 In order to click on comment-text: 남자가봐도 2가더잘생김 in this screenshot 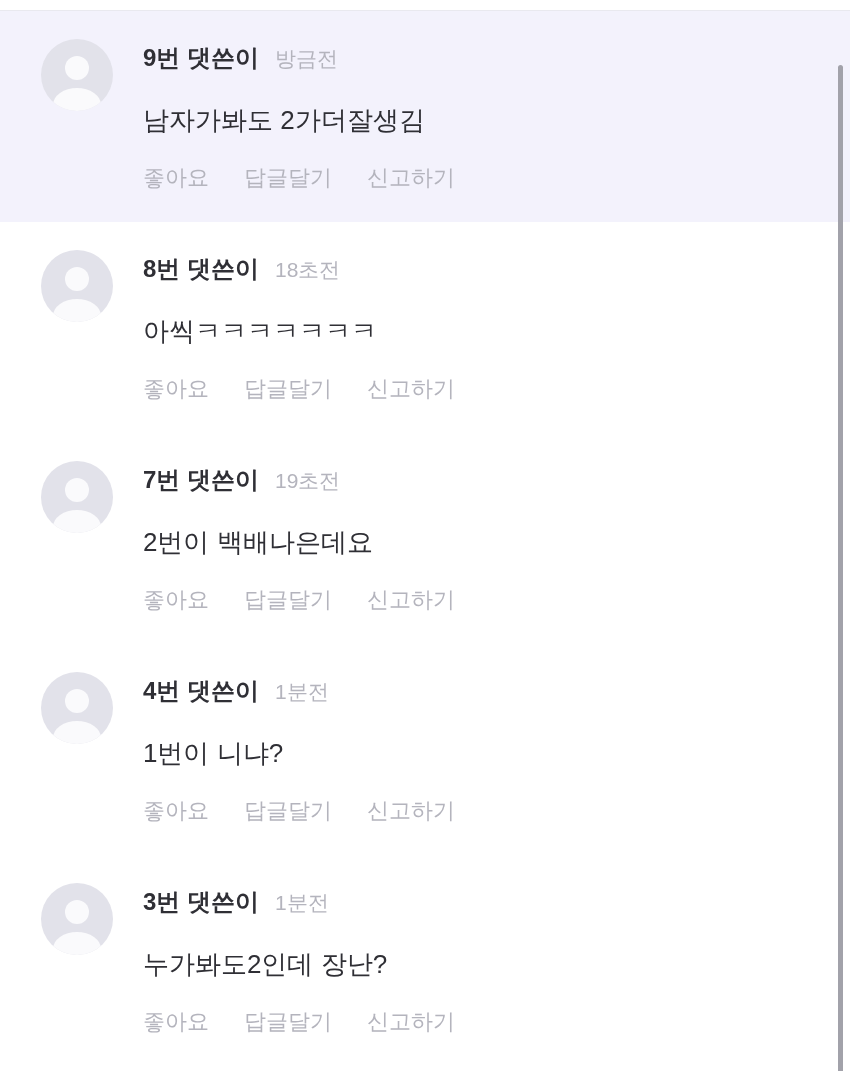, I will do `click(284, 120)`.